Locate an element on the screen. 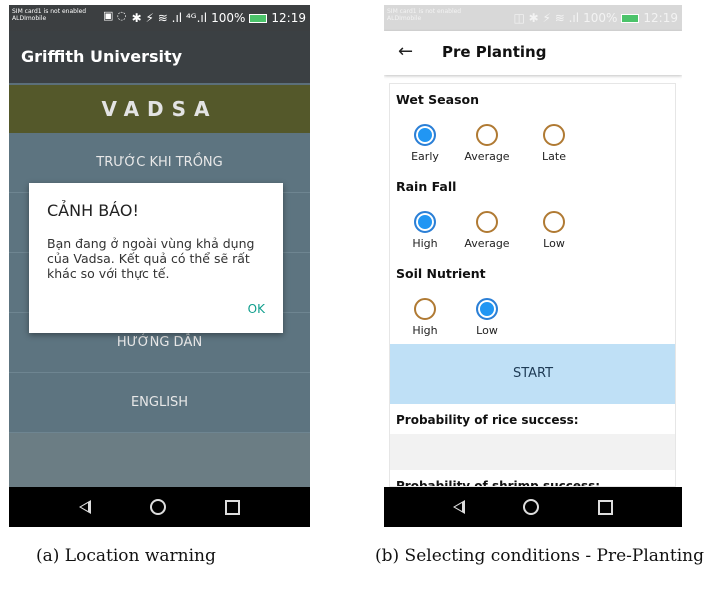 The height and width of the screenshot is (603, 717). radio-label: Late is located at coordinates (554, 156).